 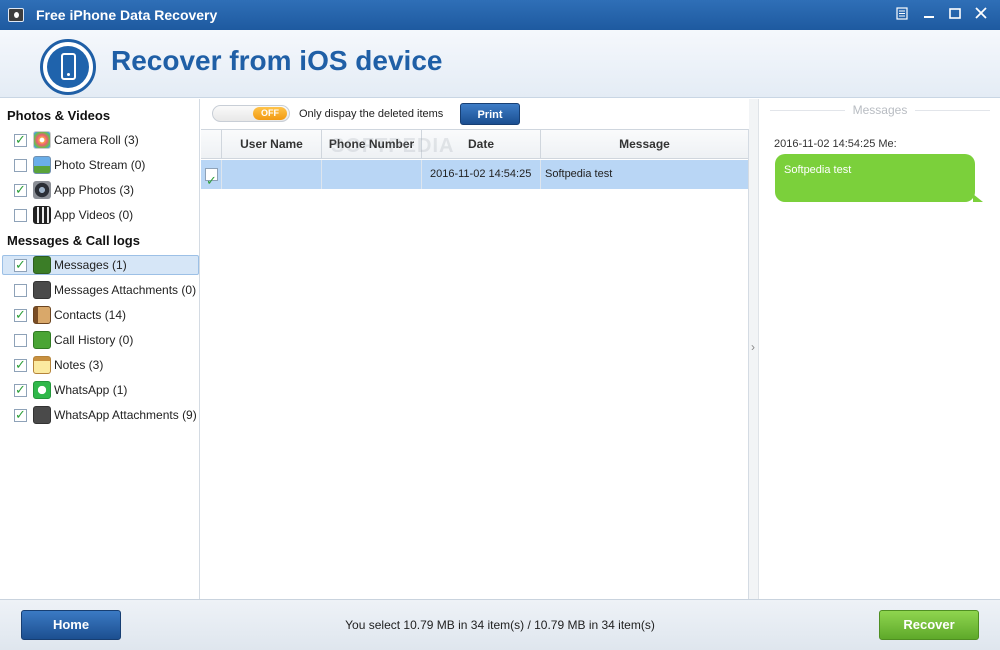 I want to click on title-bar: Free iPhone Data Recovery, so click(x=500, y=15).